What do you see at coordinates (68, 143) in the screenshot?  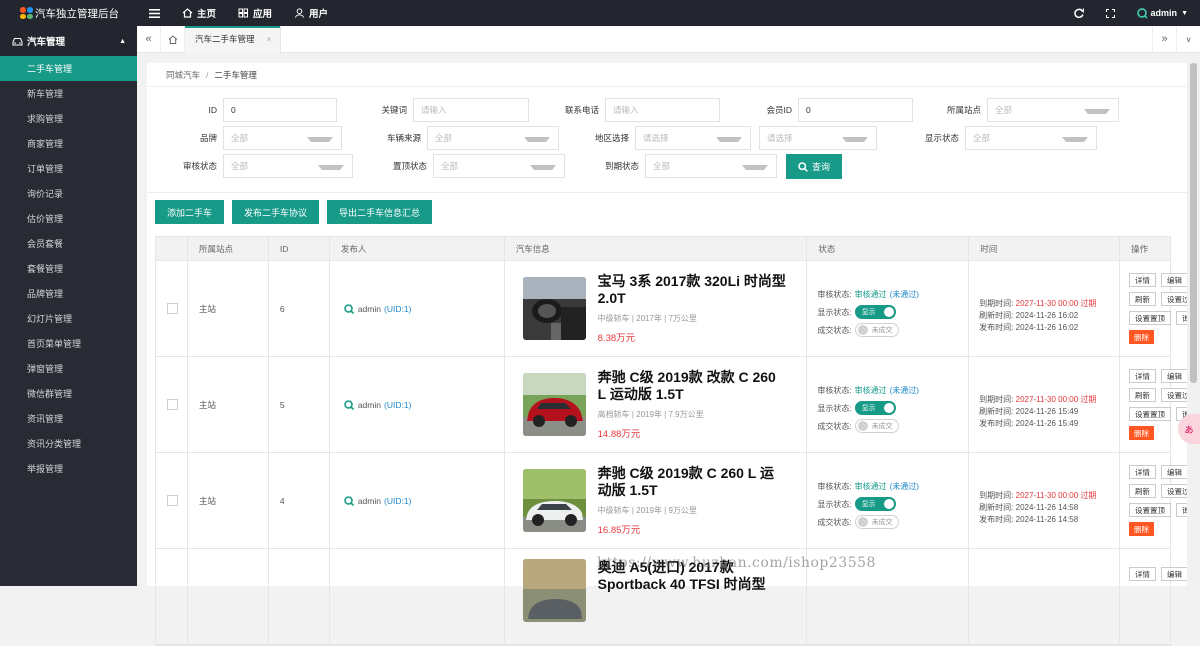 I see `sidebar-item-merchant: 商家管理` at bounding box center [68, 143].